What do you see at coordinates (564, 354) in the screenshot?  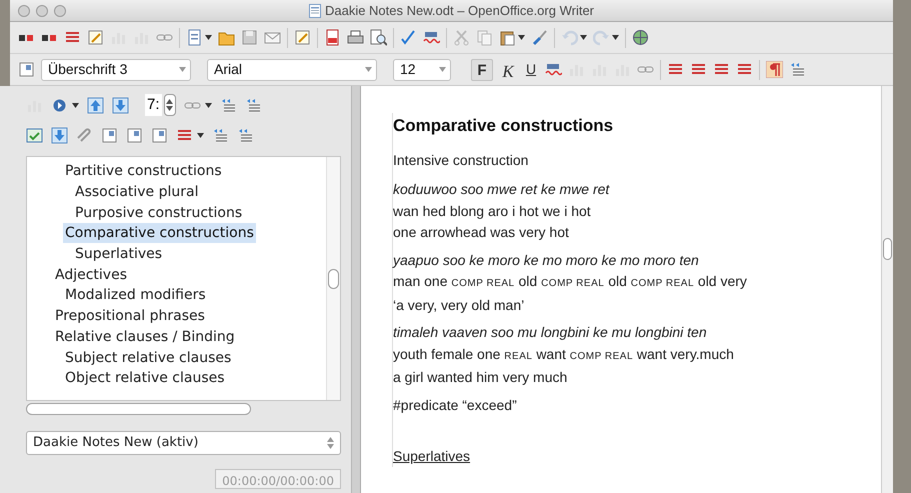 I see `gloss-line: youth female one REAL want COMP REAL want very.much` at bounding box center [564, 354].